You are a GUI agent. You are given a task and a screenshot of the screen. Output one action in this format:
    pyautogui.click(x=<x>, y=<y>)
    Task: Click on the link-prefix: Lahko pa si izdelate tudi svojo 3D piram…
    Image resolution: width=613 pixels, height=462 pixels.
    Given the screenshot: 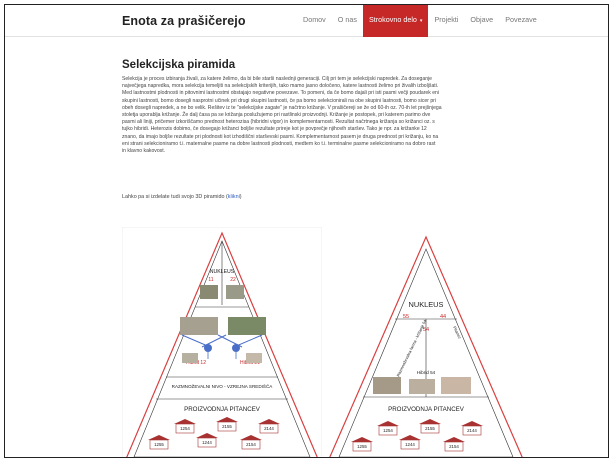 What is the action you would take?
    pyautogui.click(x=175, y=197)
    